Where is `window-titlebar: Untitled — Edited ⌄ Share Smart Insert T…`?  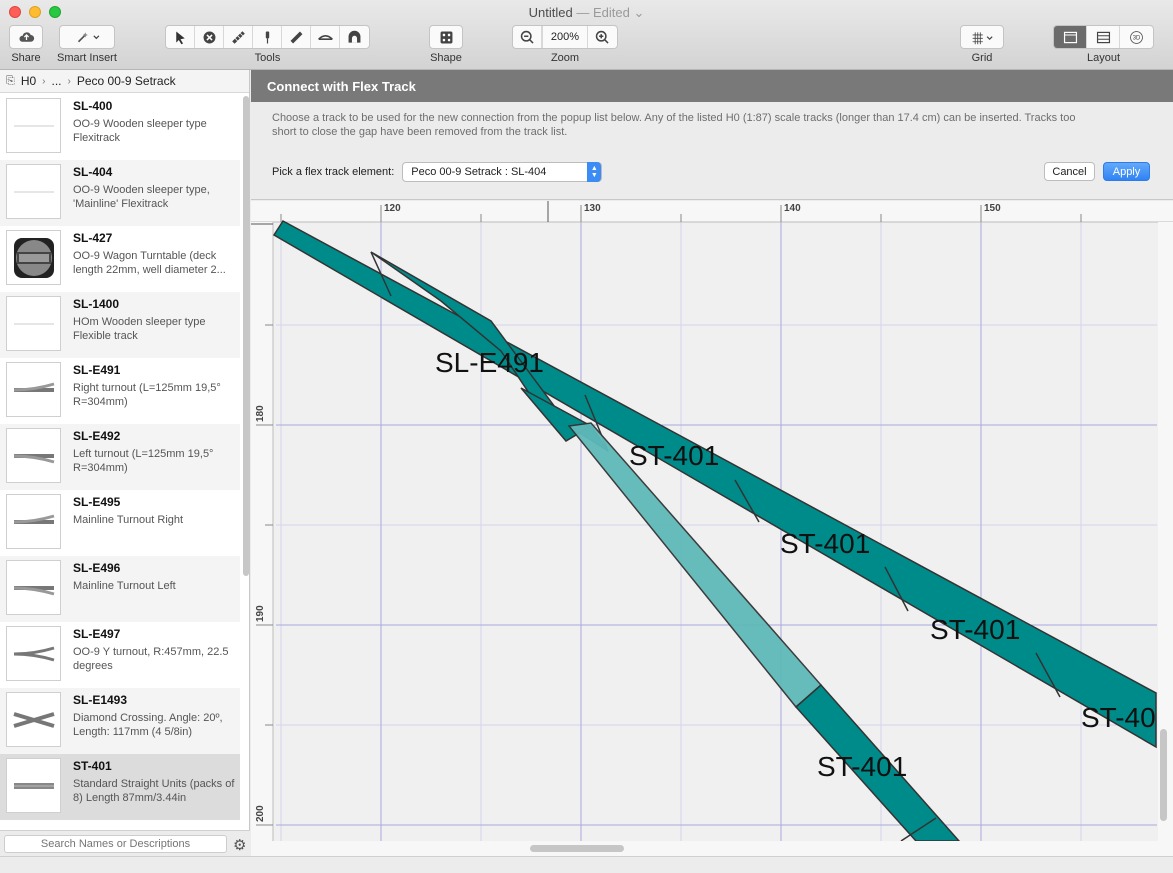 window-titlebar: Untitled — Edited ⌄ Share Smart Insert T… is located at coordinates (586, 35).